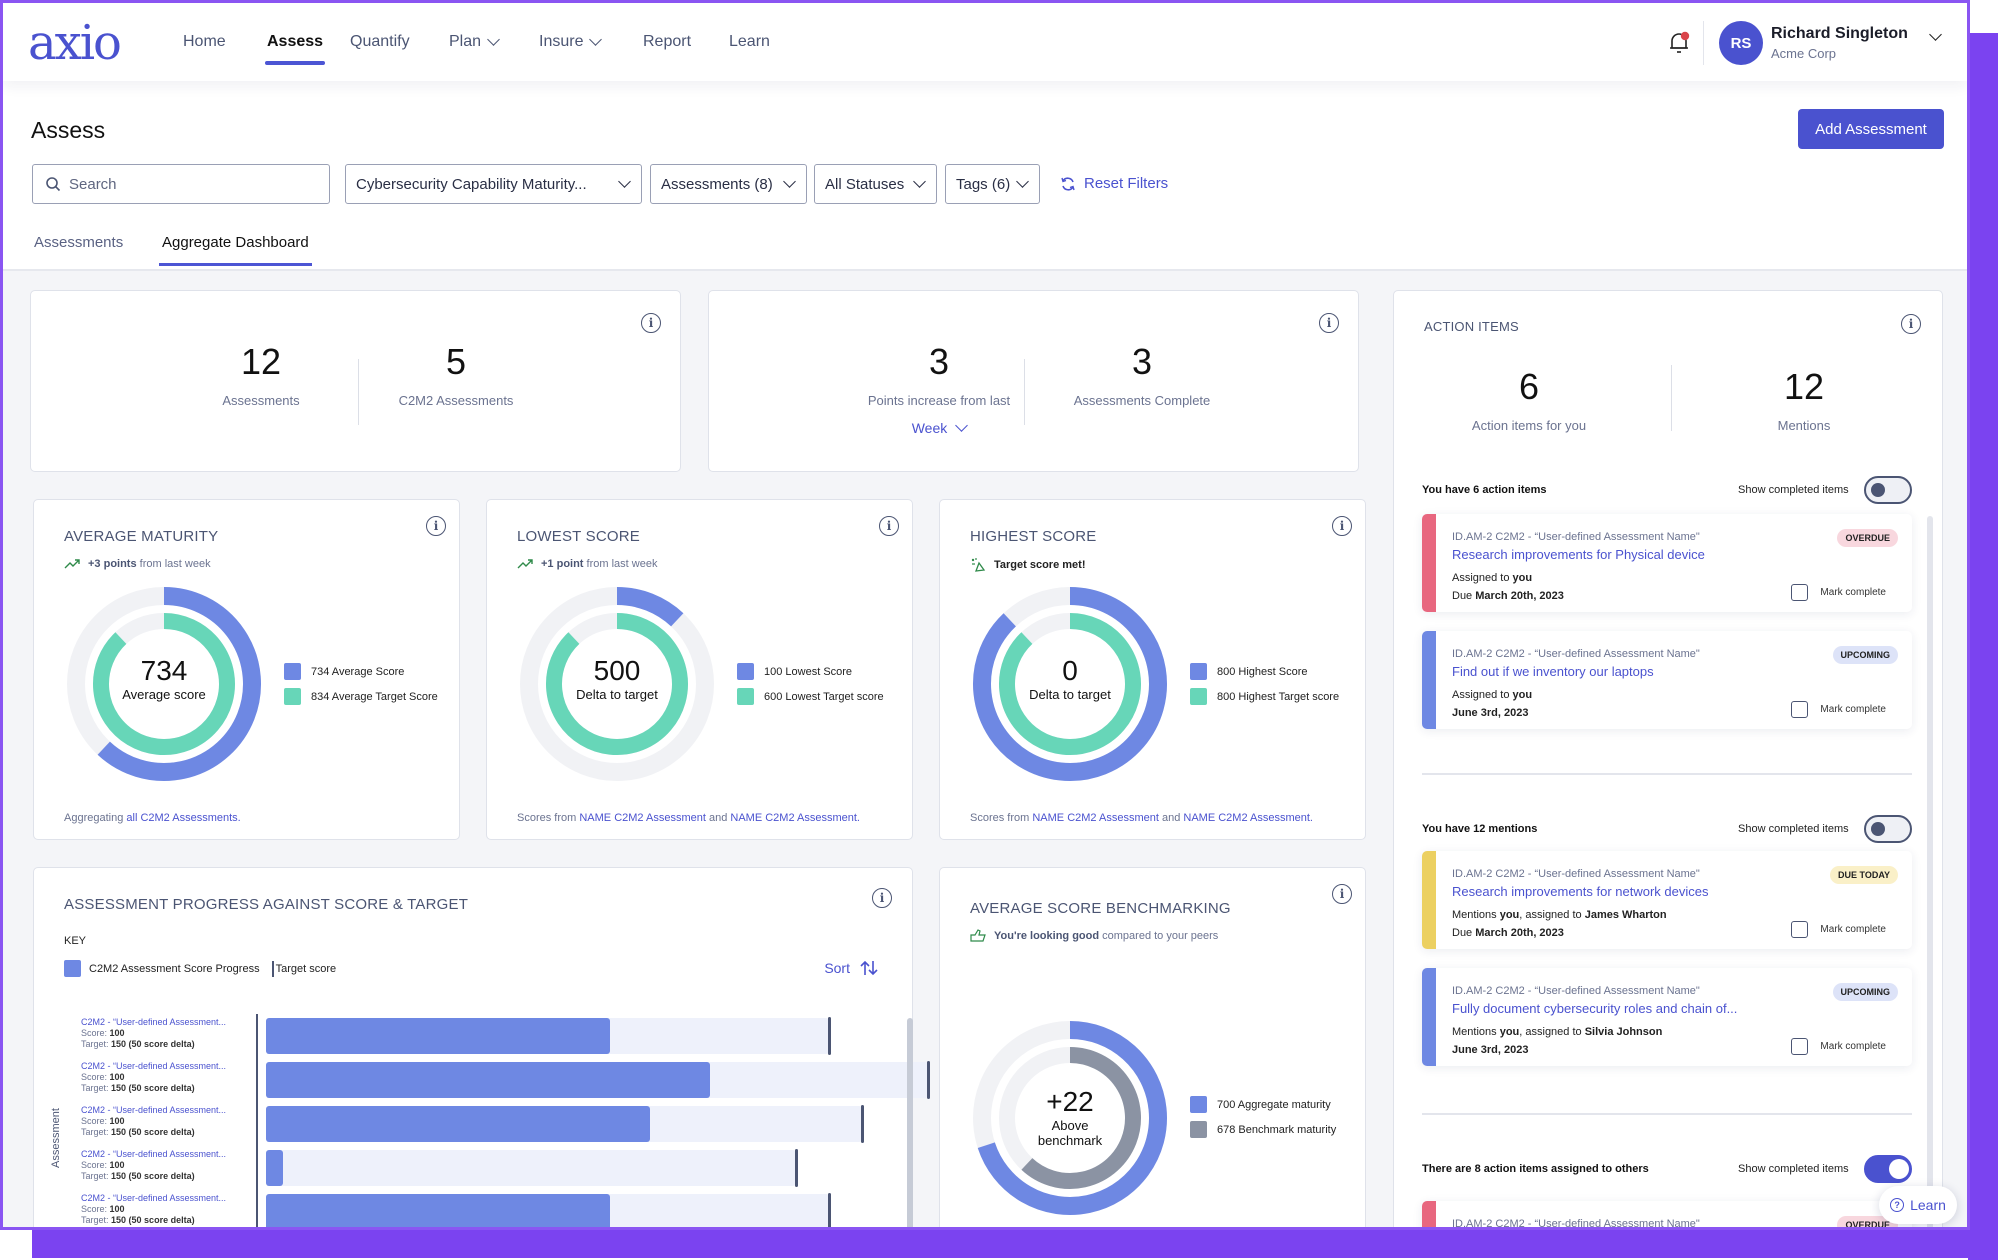  I want to click on reset-filters-button: Reset Filters, so click(1114, 183).